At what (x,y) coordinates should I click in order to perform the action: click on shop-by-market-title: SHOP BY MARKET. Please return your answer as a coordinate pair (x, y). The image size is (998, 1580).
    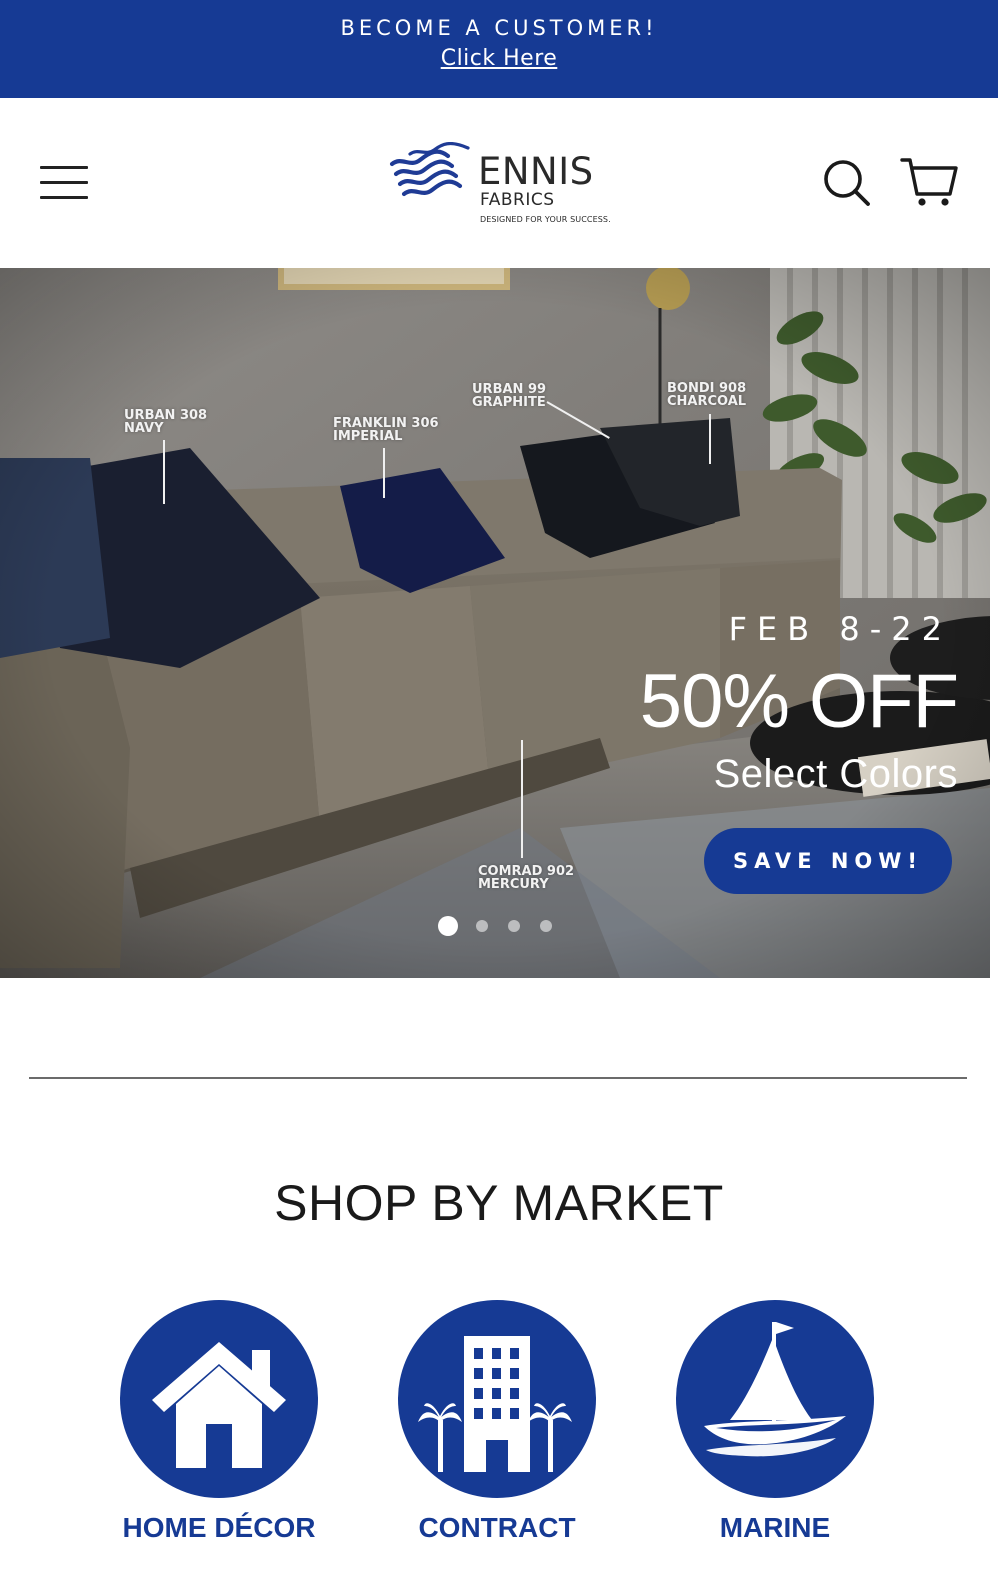
    Looking at the image, I should click on (499, 1203).